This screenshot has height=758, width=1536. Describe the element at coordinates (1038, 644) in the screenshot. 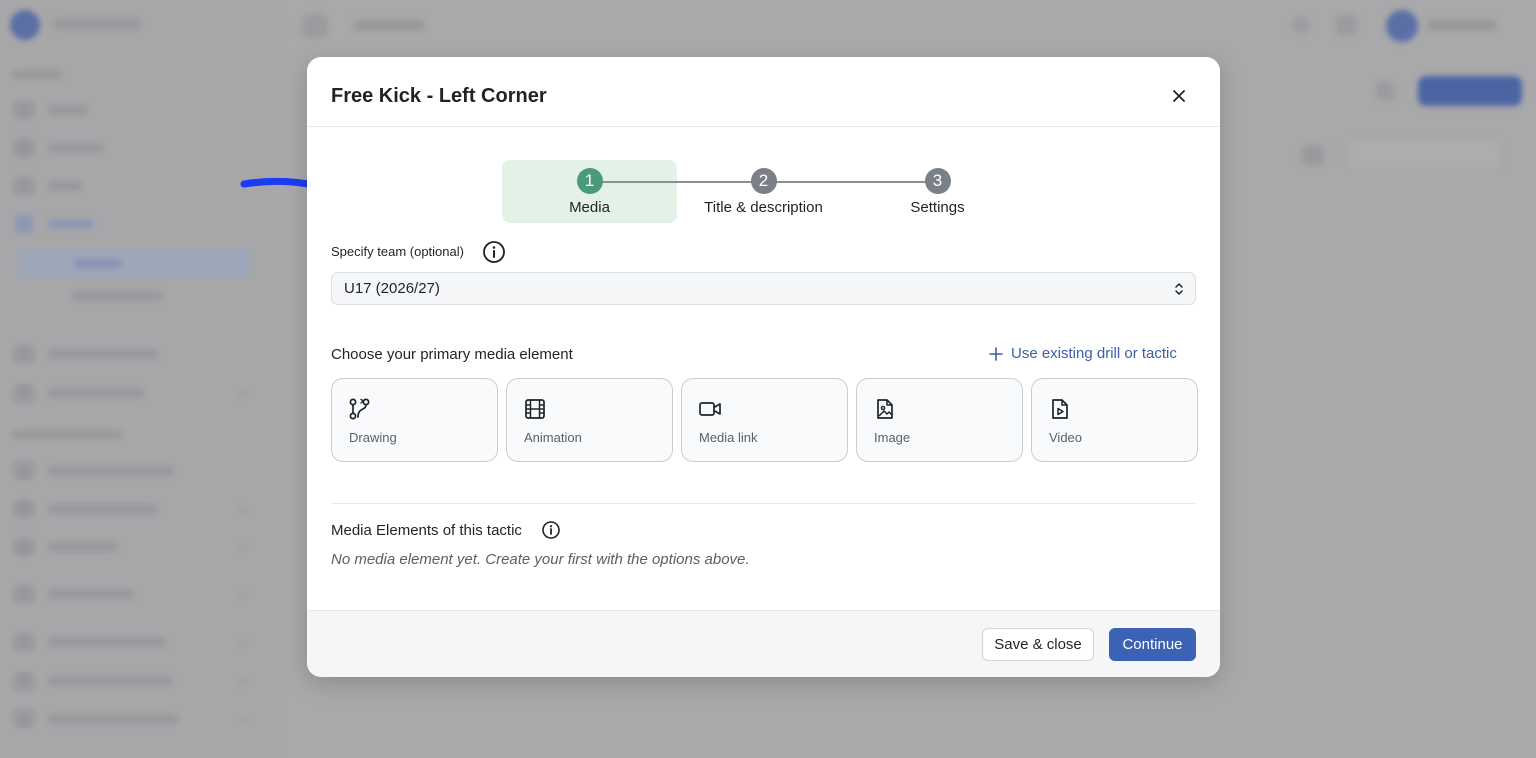

I see `save-close-button: Save & close` at that location.